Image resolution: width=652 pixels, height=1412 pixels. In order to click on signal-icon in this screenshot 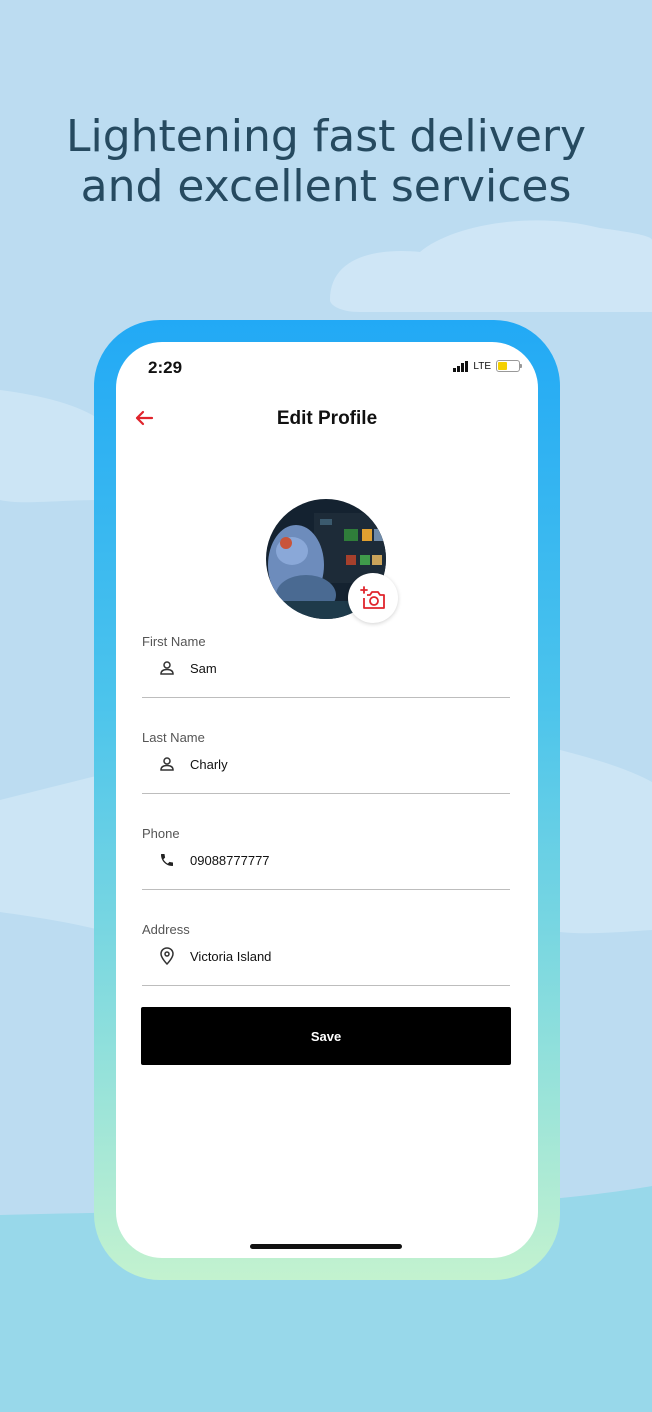, I will do `click(461, 366)`.